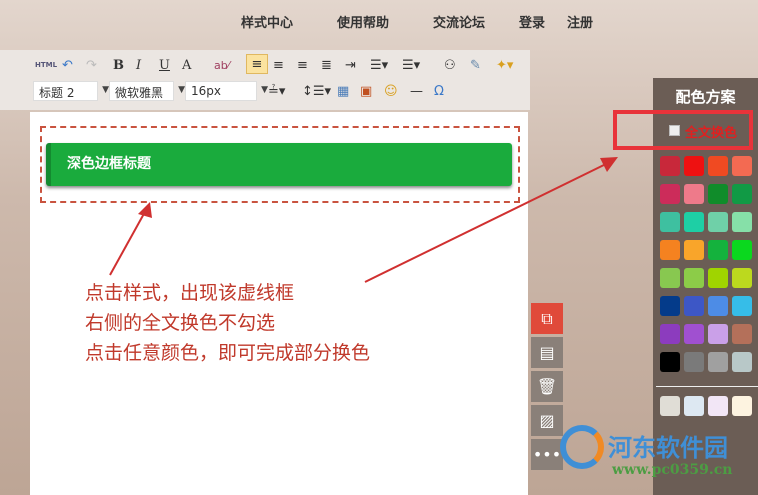 The image size is (758, 495). What do you see at coordinates (672, 470) in the screenshot?
I see `watermark-url: www.pc0359.cn` at bounding box center [672, 470].